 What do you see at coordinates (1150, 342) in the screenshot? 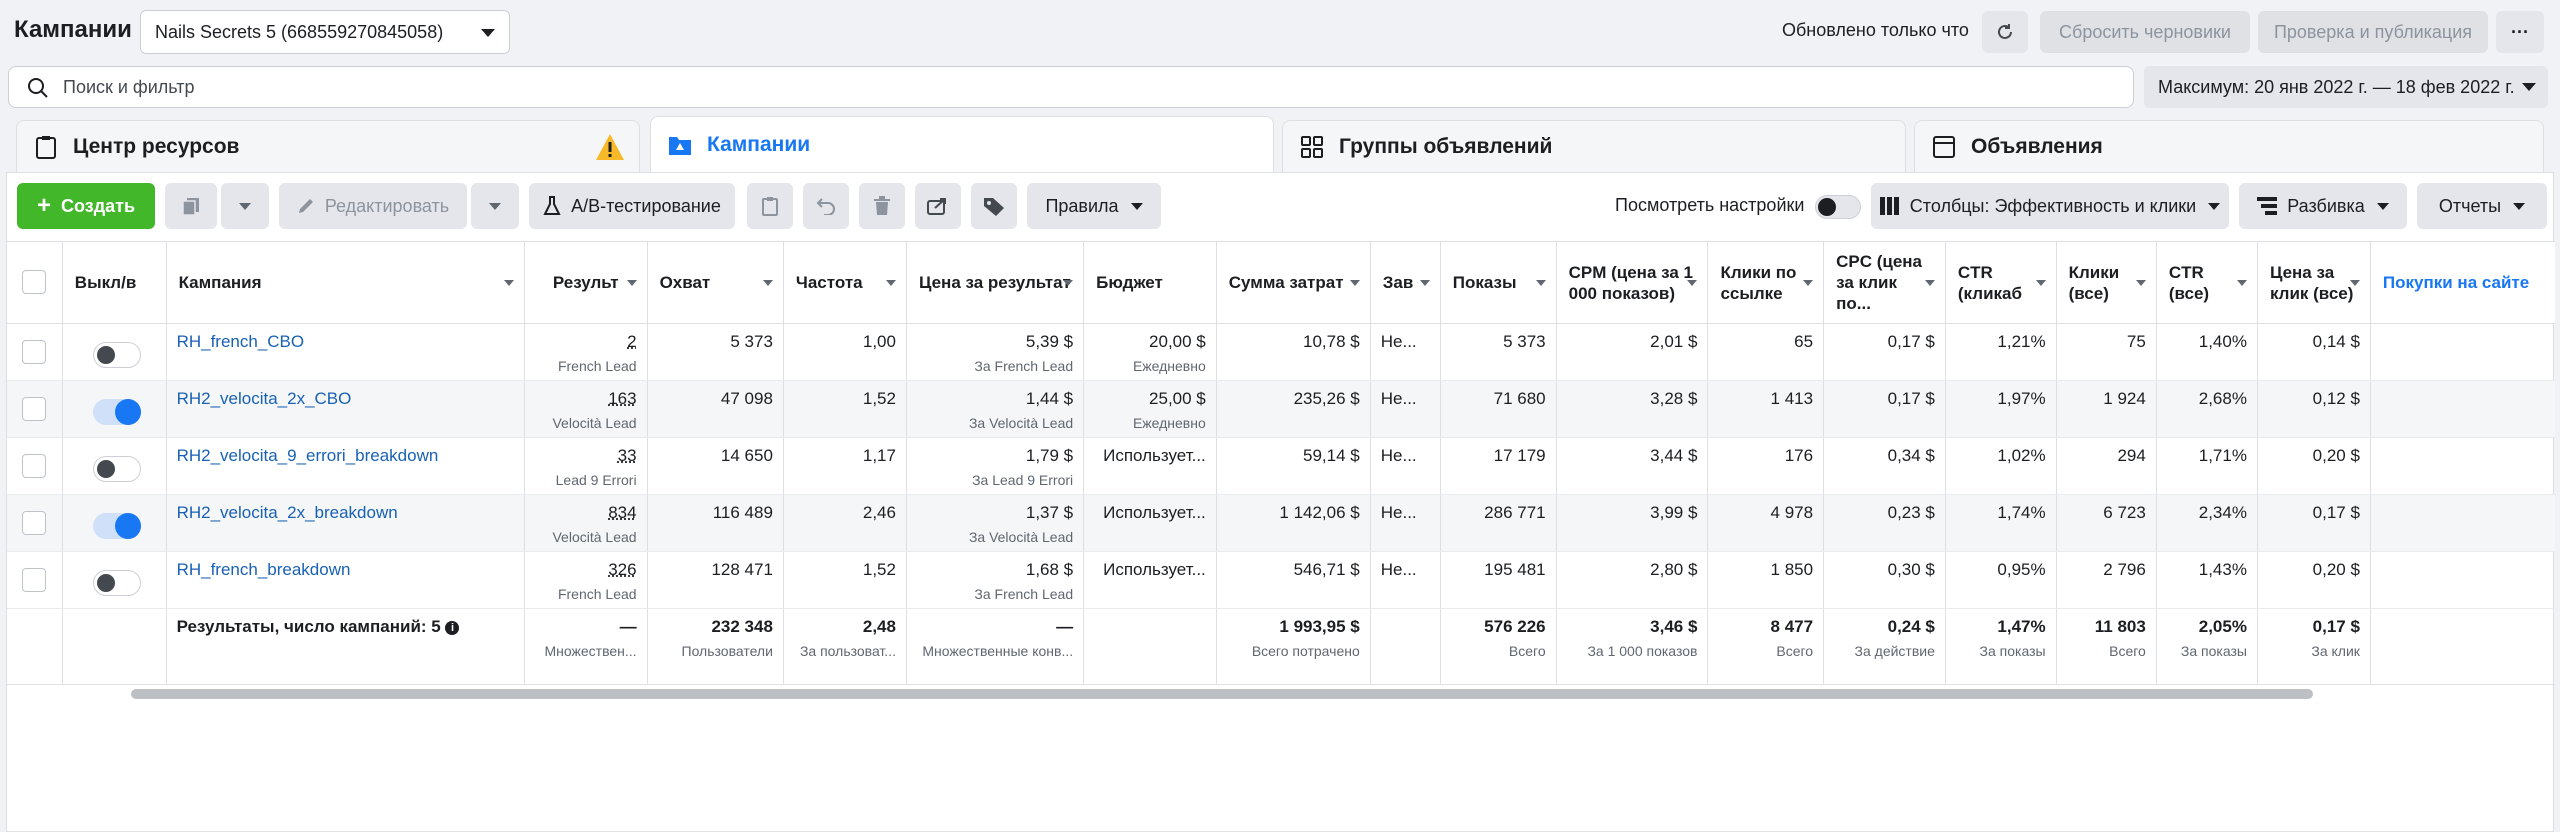
I see `budget-value: 20,00 $` at bounding box center [1150, 342].